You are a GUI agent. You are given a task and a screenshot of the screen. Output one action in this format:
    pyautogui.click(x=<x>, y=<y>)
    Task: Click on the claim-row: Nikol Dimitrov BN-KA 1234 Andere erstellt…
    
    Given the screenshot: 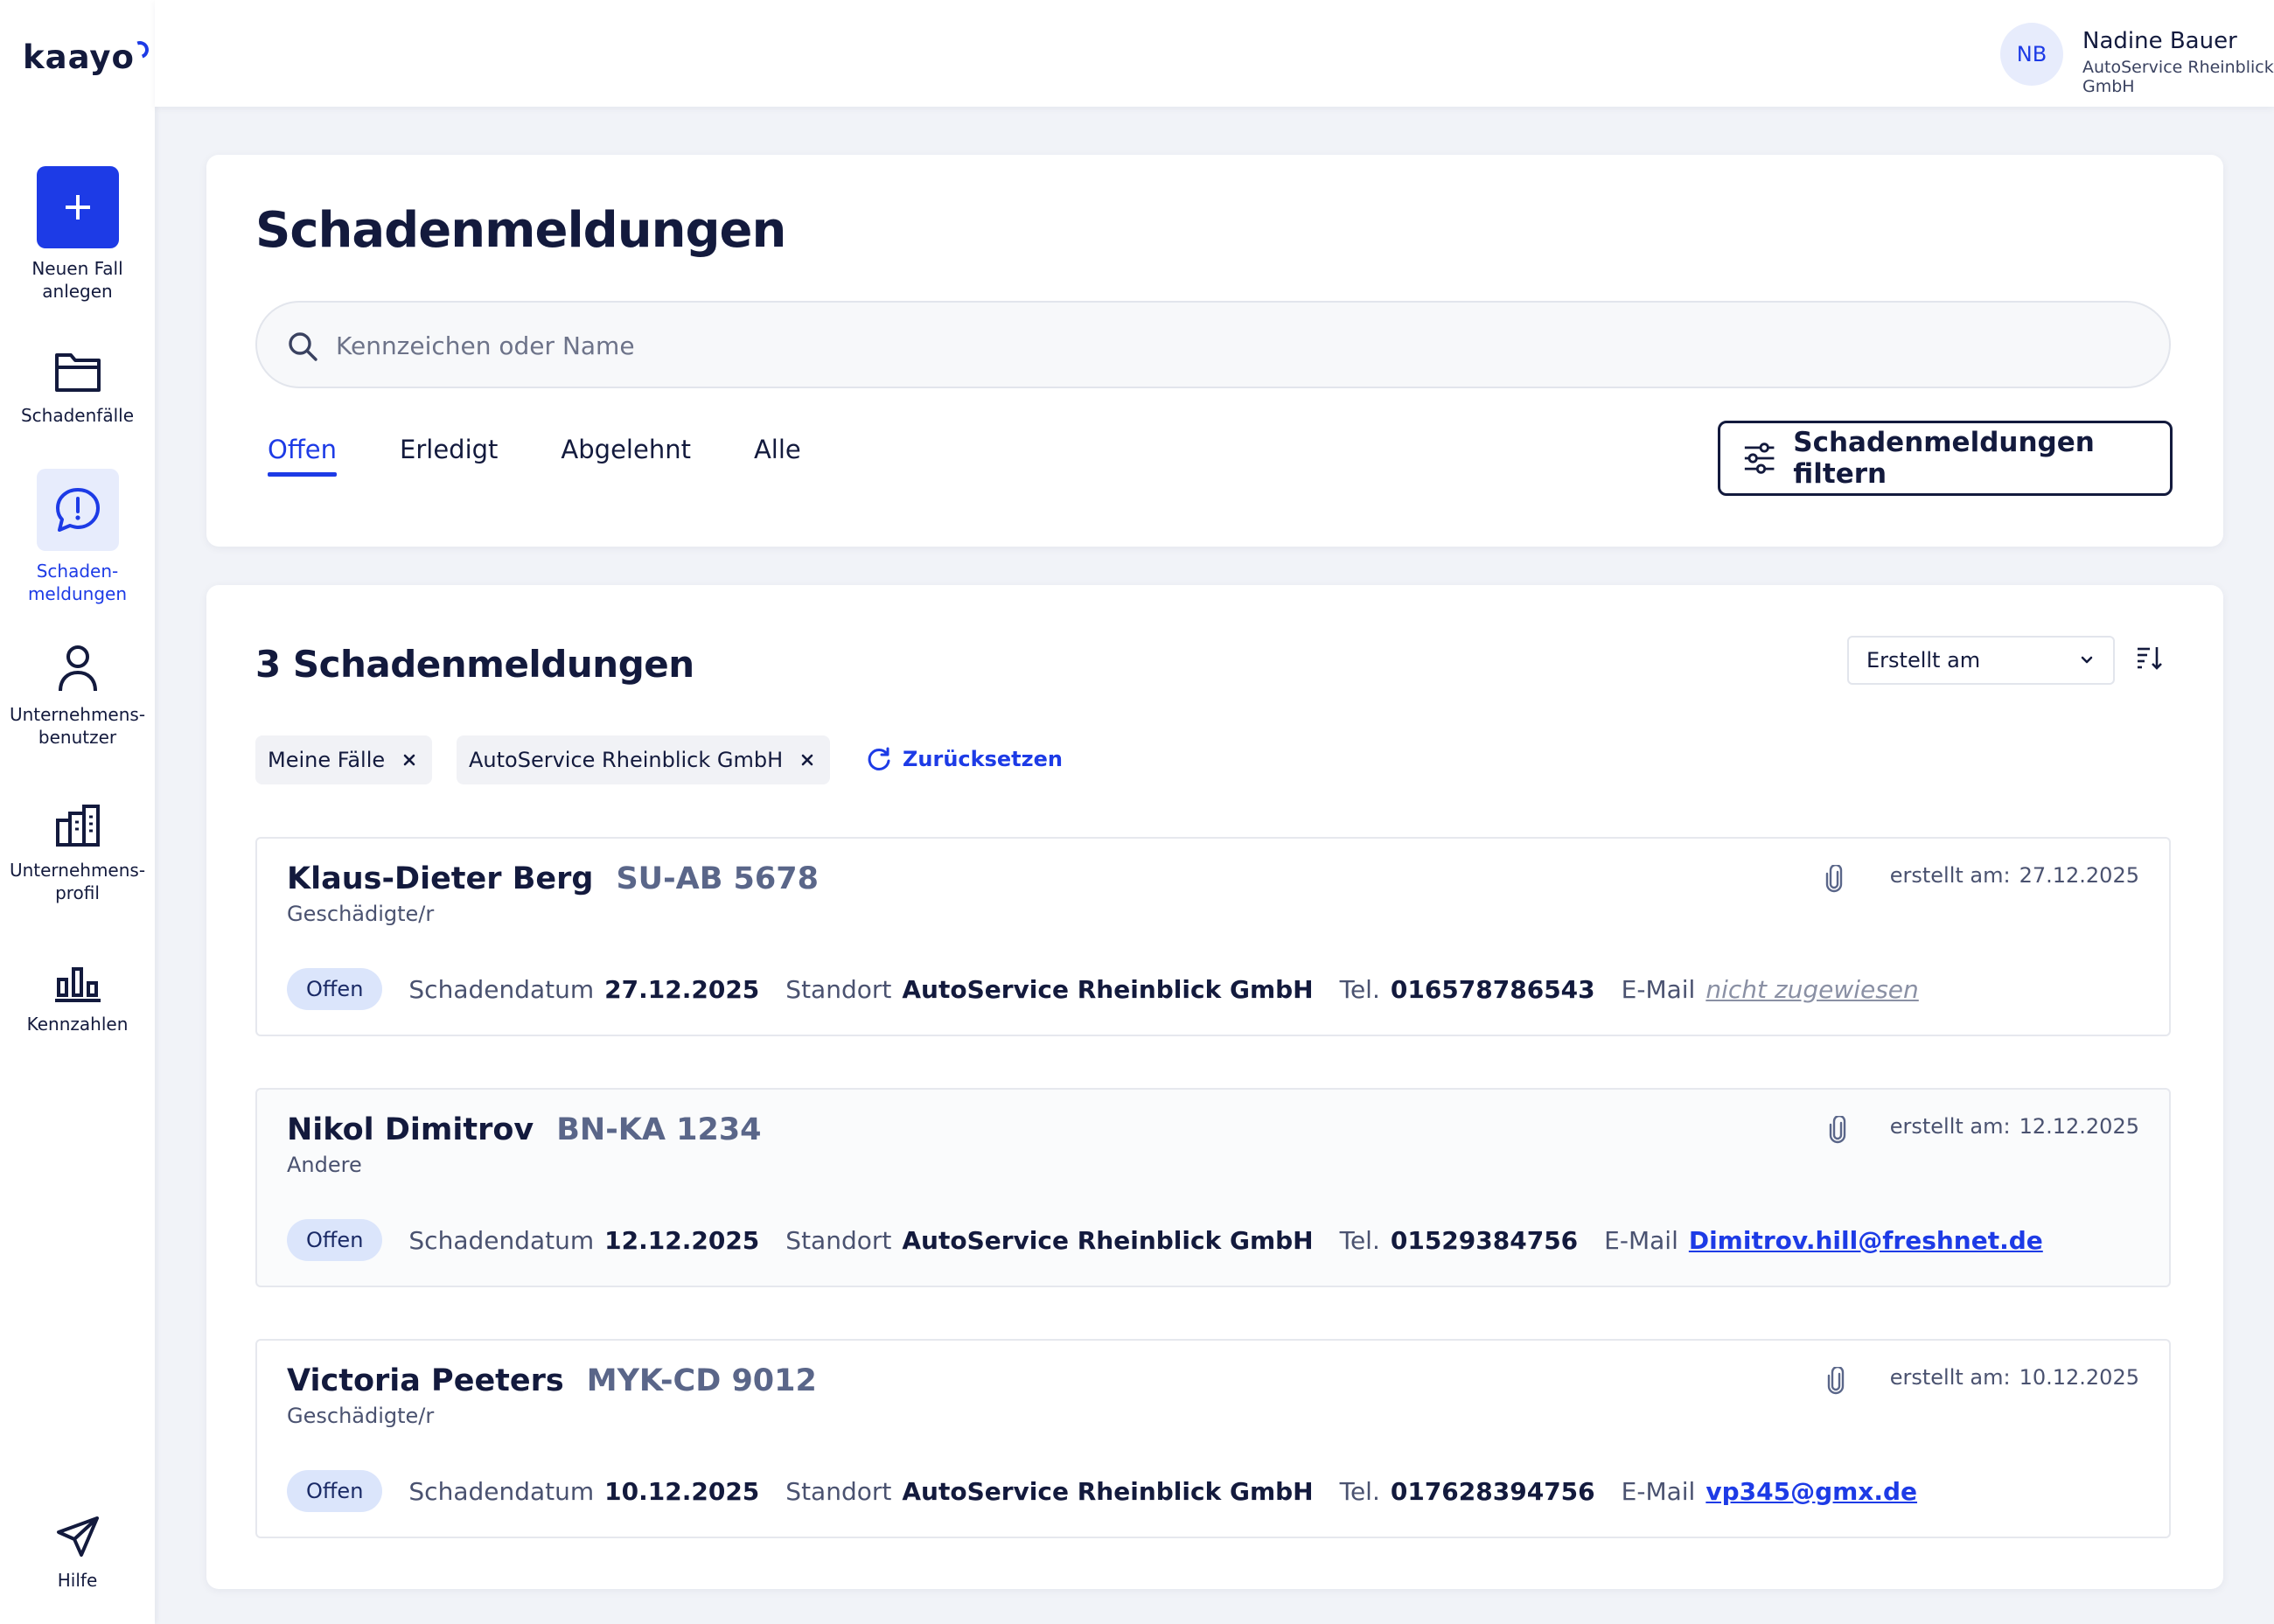 What is the action you would take?
    pyautogui.click(x=1213, y=1187)
    